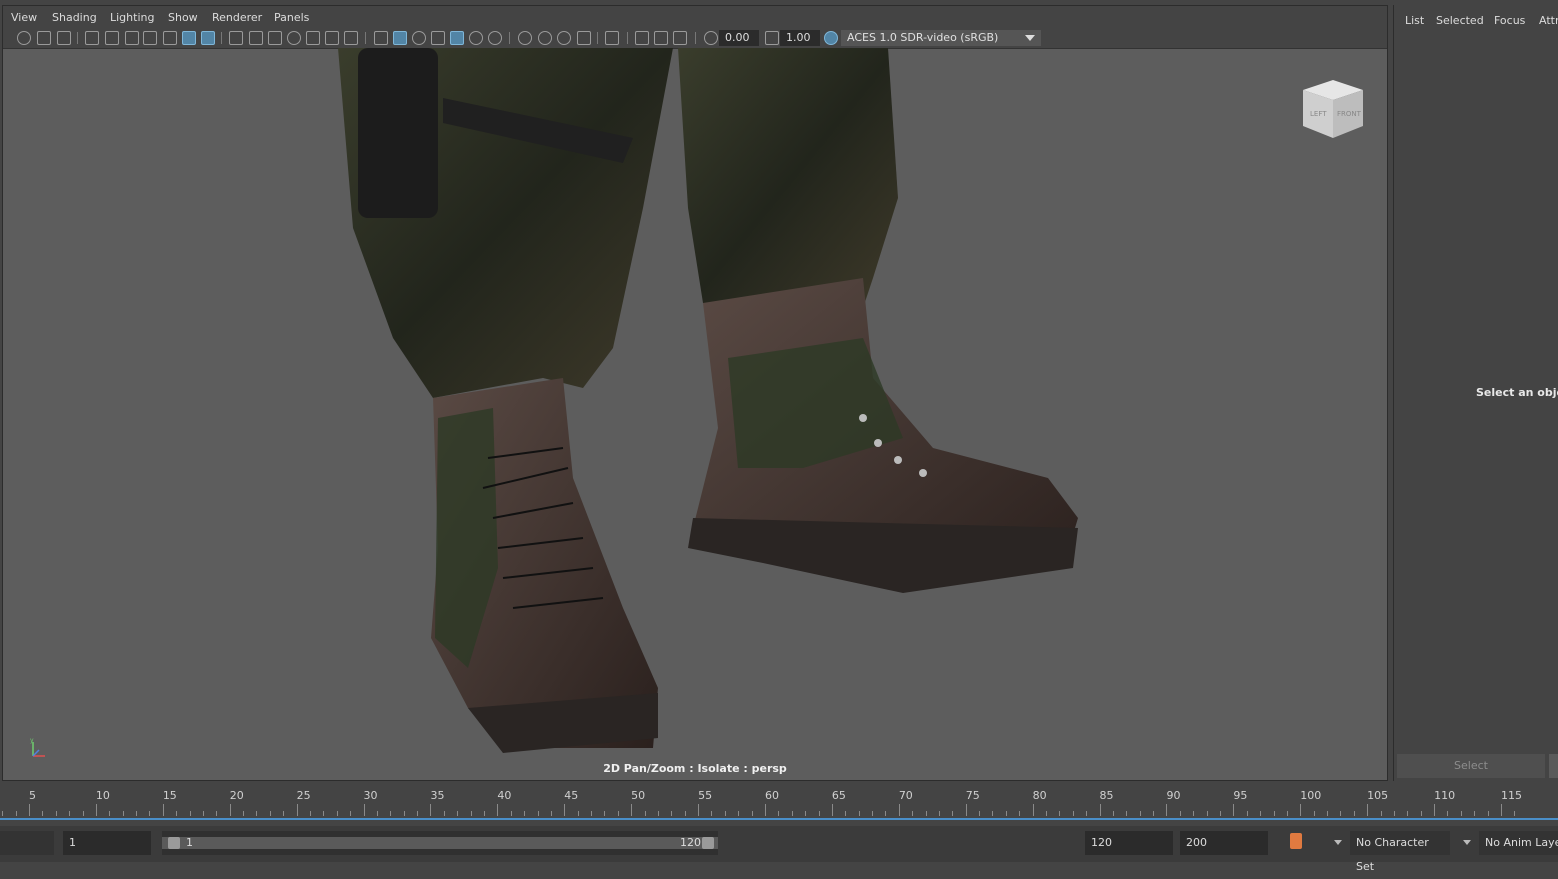 The width and height of the screenshot is (1558, 879). I want to click on gate-mask-icon, so click(294, 38).